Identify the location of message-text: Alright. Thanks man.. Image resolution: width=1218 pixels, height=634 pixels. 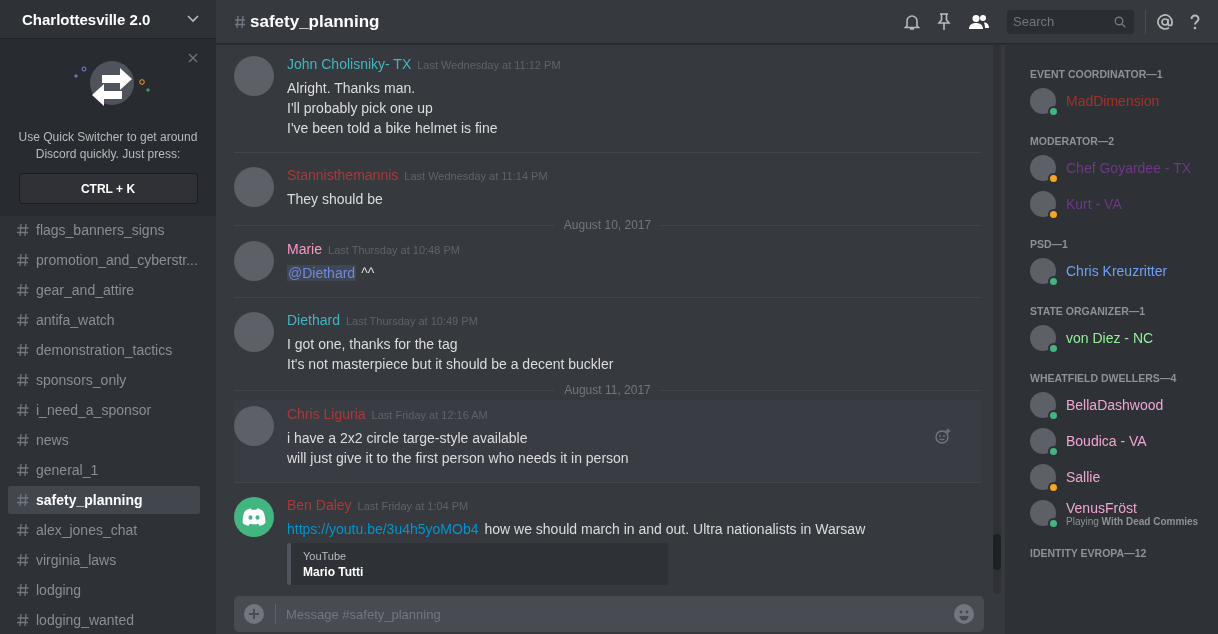
(352, 88).